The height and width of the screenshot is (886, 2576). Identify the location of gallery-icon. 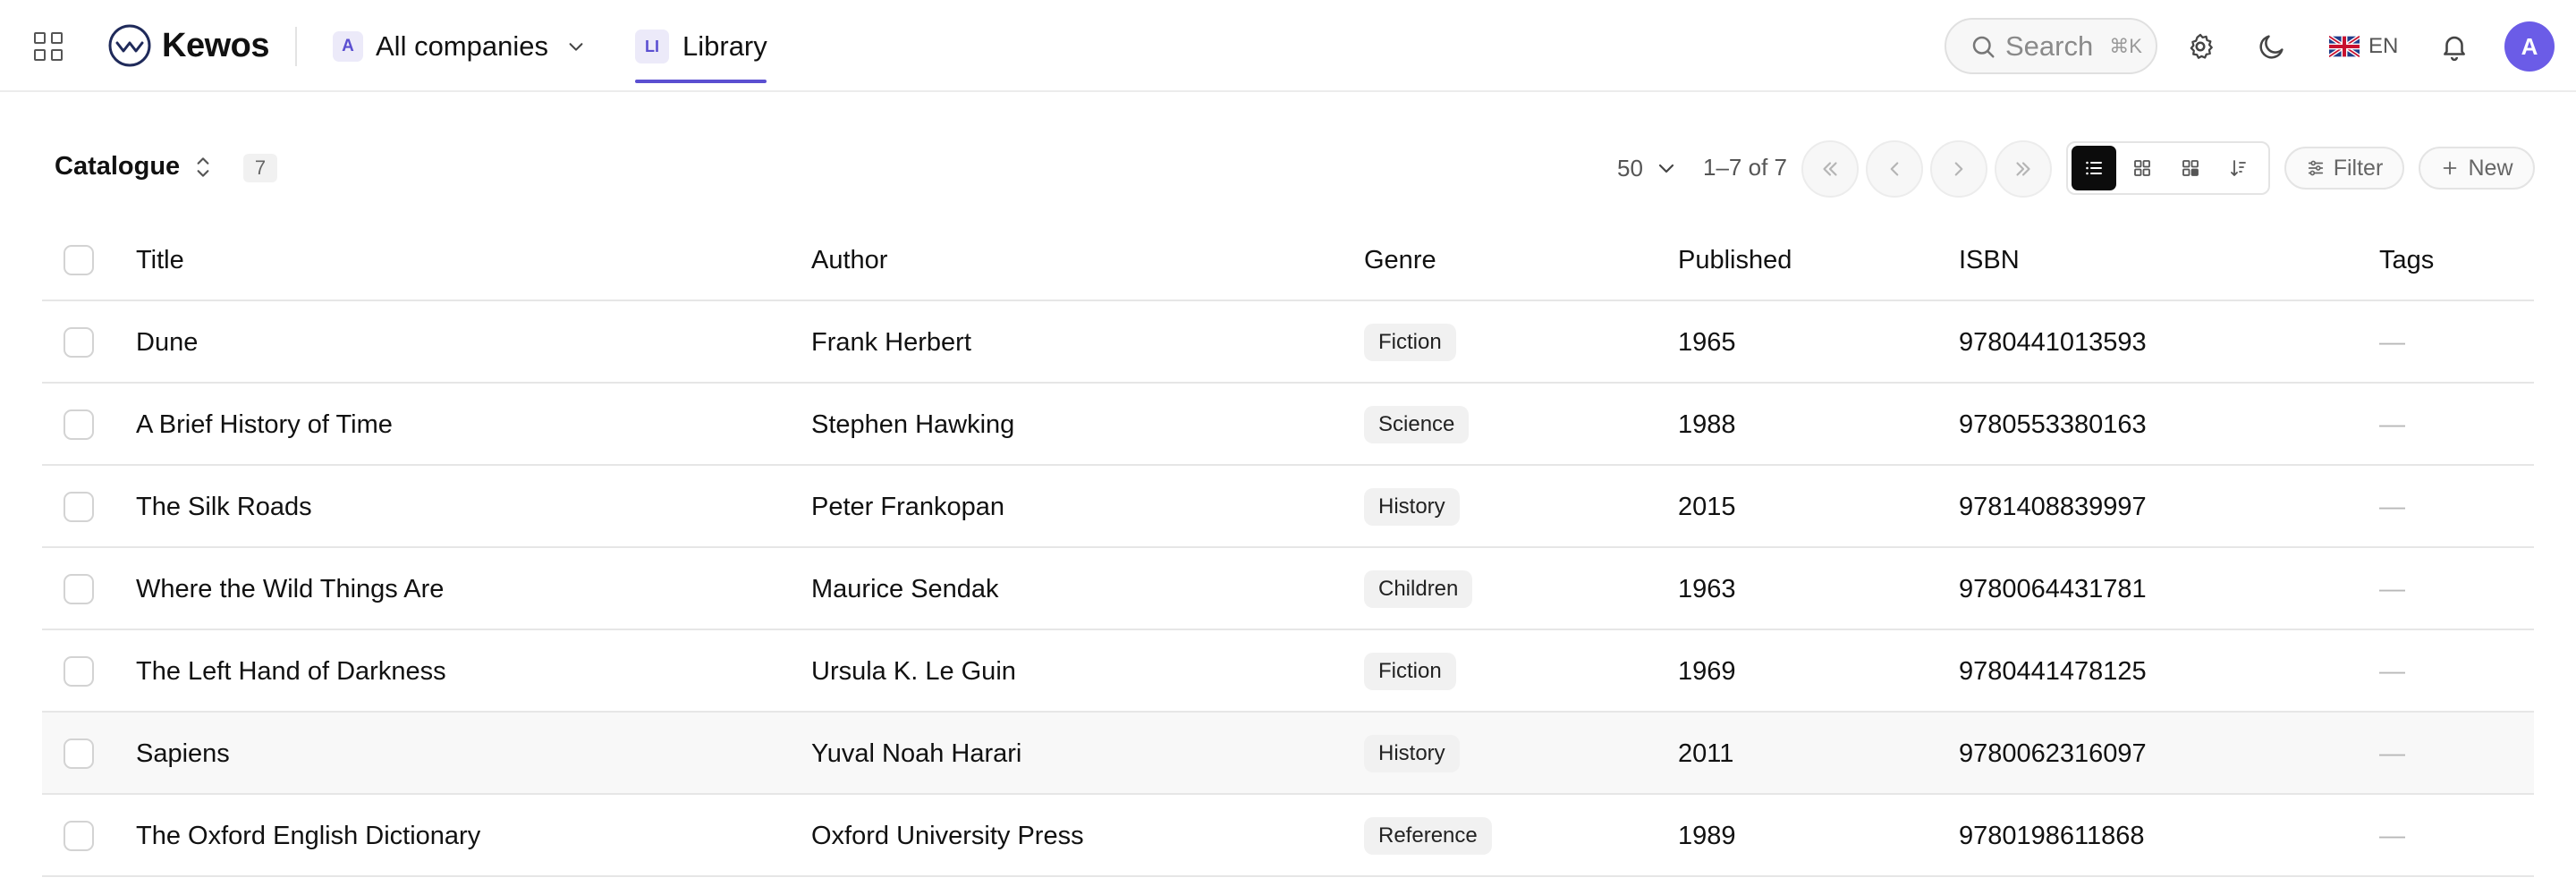
(2190, 168).